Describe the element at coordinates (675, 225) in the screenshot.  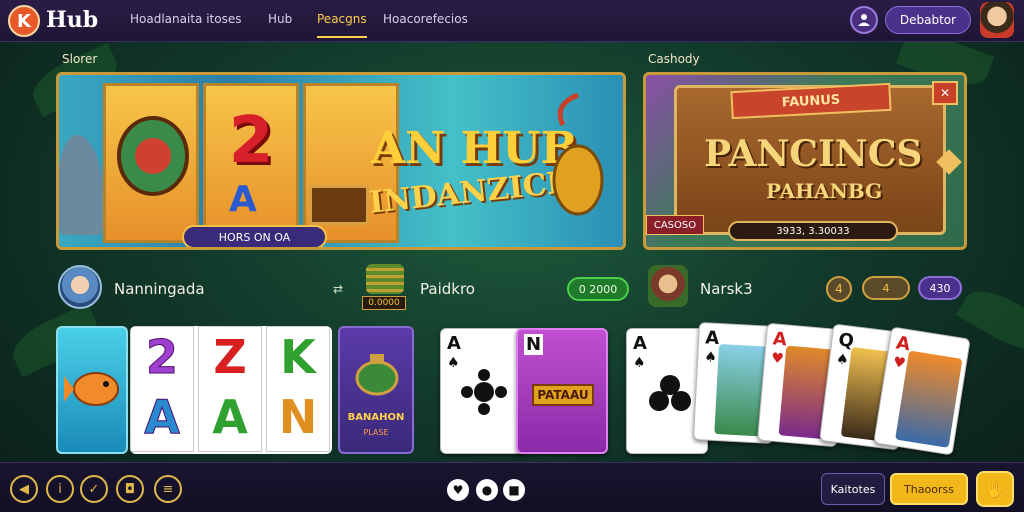
I see `badge: CASOSO` at that location.